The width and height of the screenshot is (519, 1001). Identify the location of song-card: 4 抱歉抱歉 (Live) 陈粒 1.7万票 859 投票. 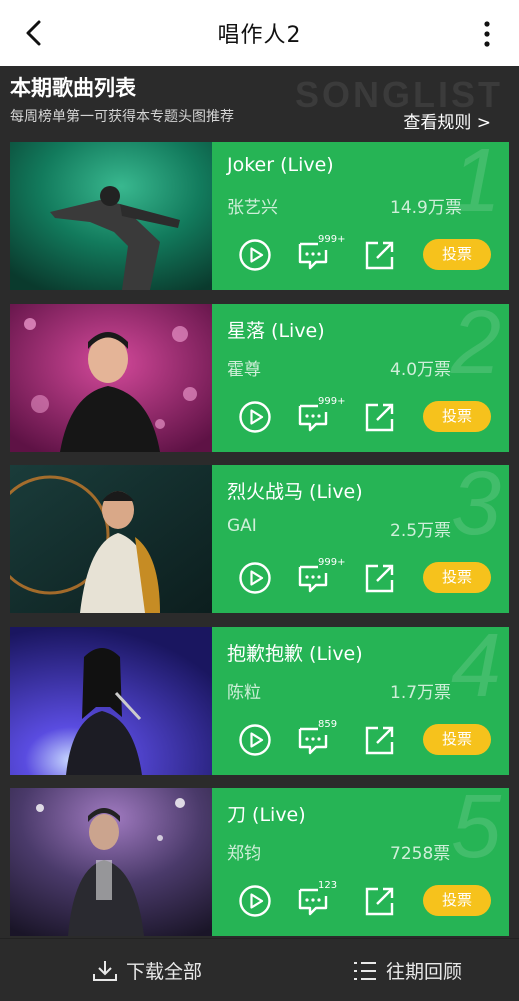
(259, 701).